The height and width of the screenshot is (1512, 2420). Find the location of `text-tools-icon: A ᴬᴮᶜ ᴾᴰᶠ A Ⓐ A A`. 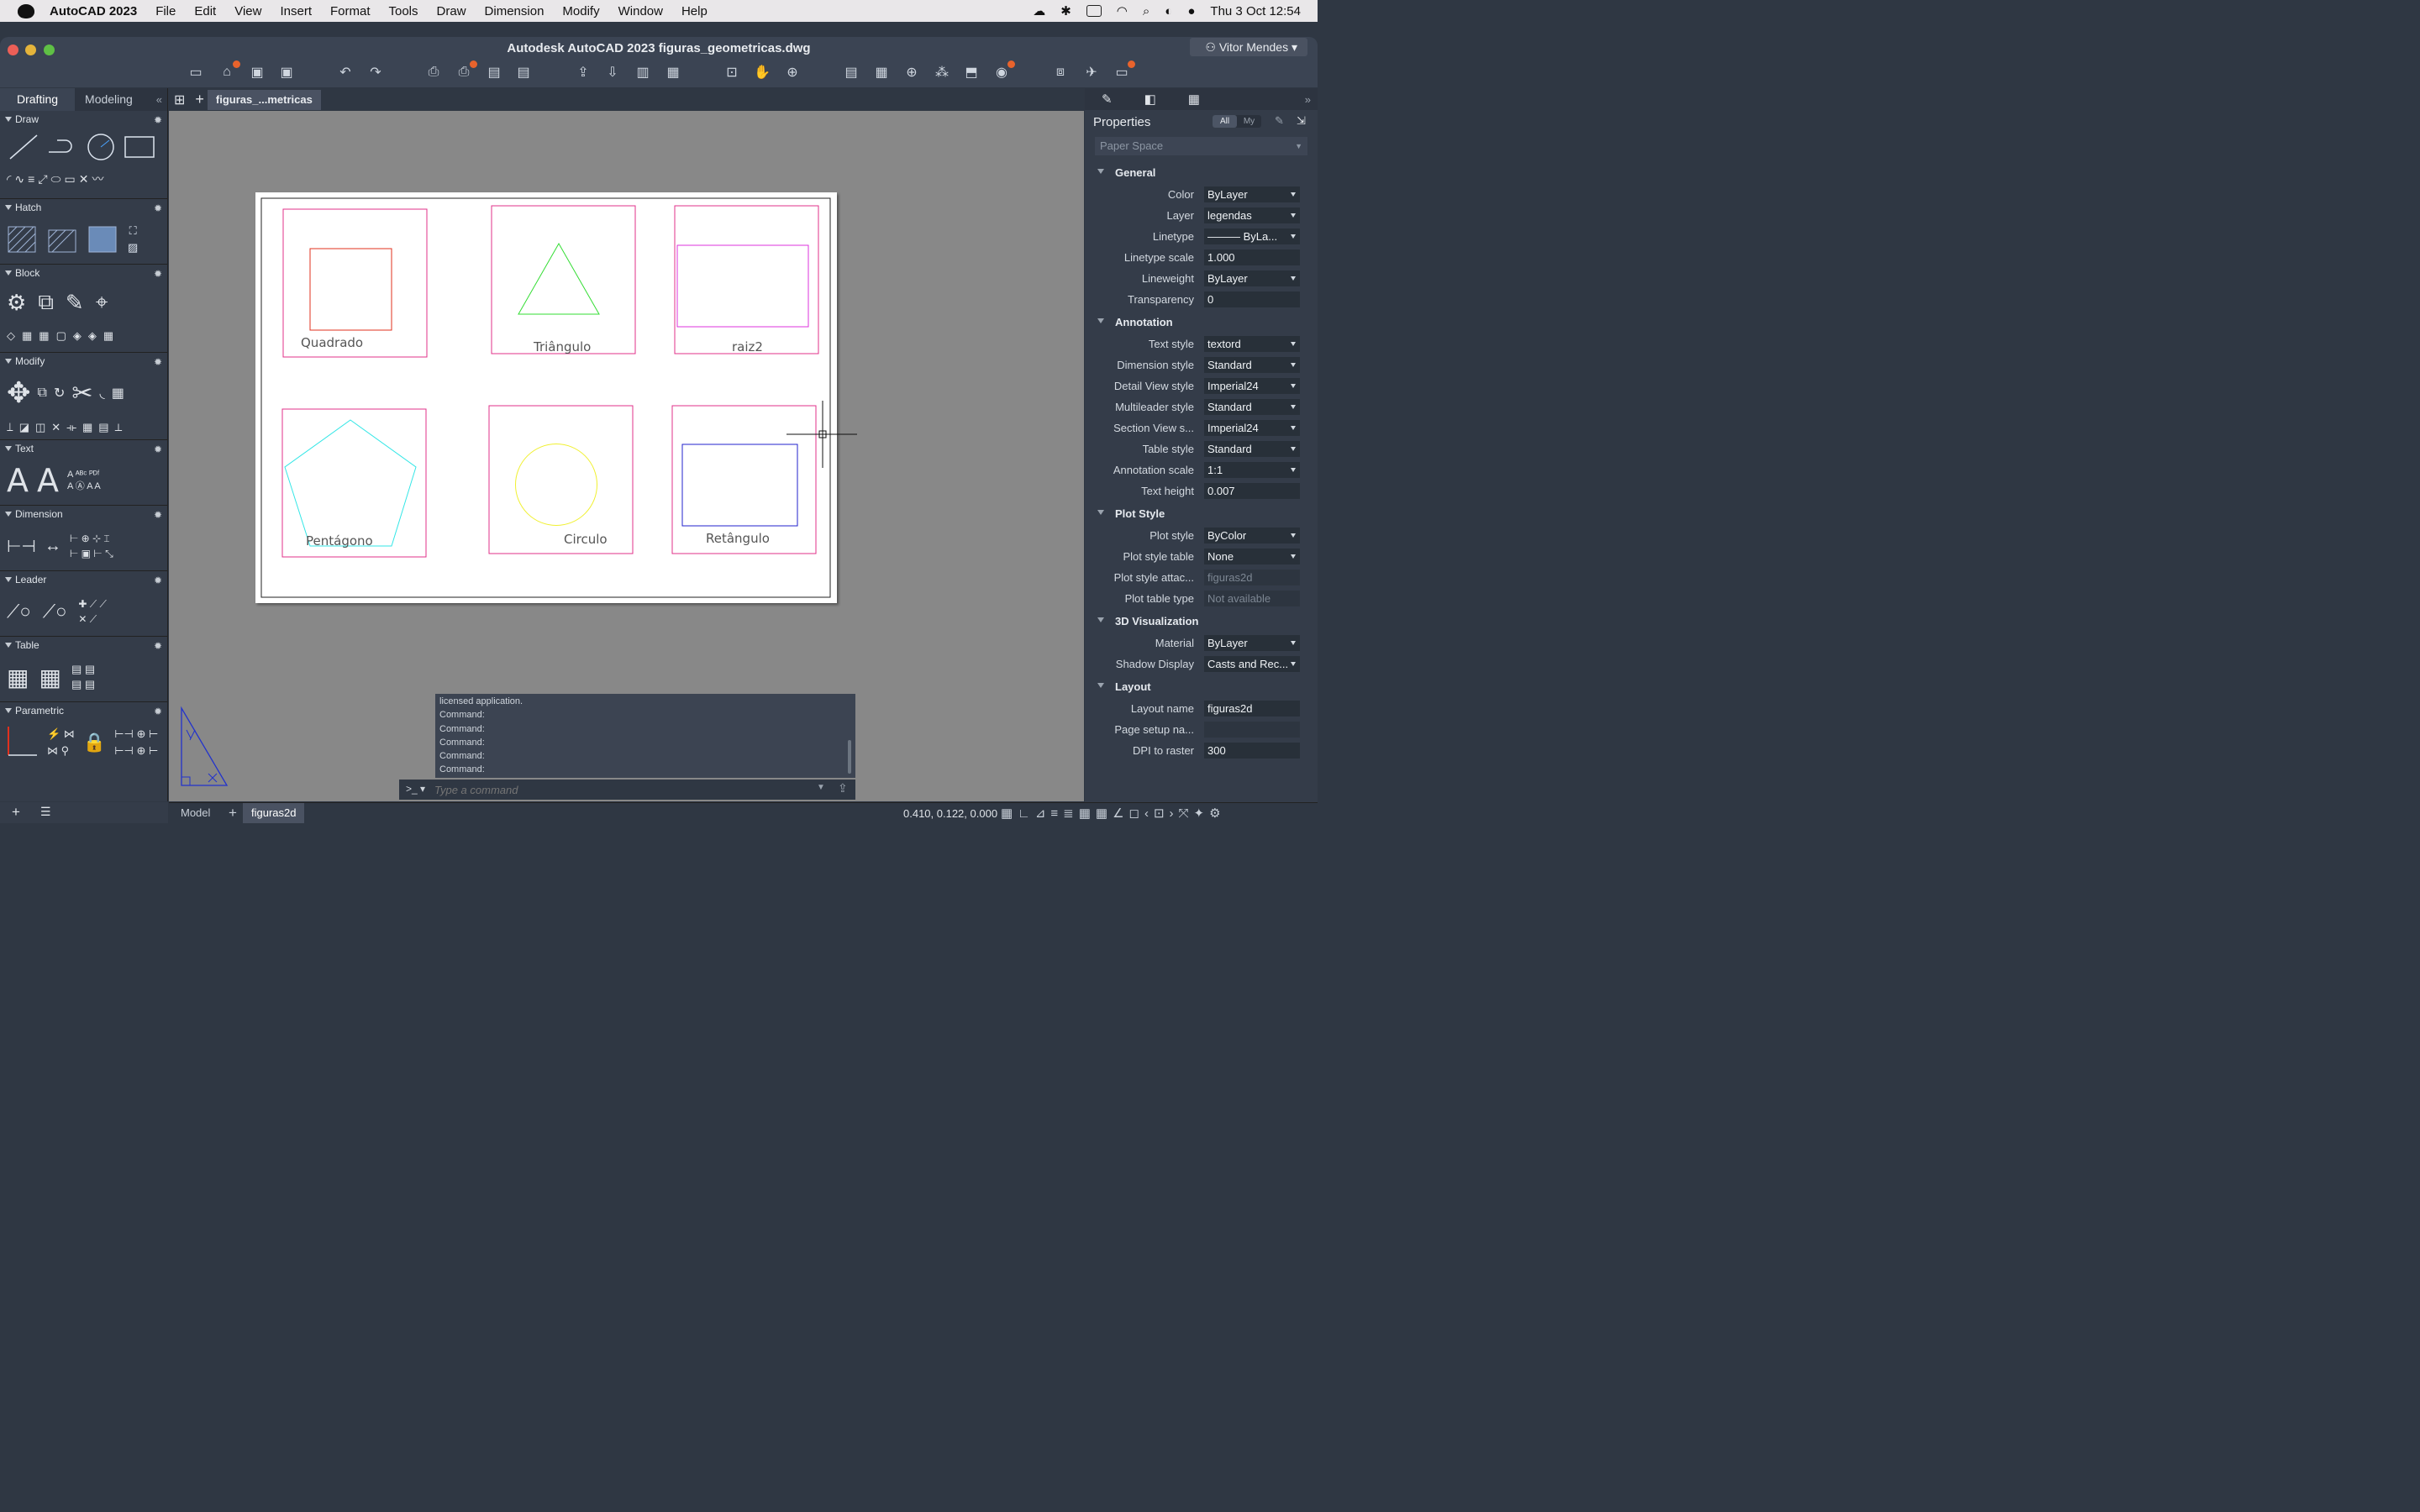

text-tools-icon: A ᴬᴮᶜ ᴾᴰᶠ A Ⓐ A A is located at coordinates (84, 480).